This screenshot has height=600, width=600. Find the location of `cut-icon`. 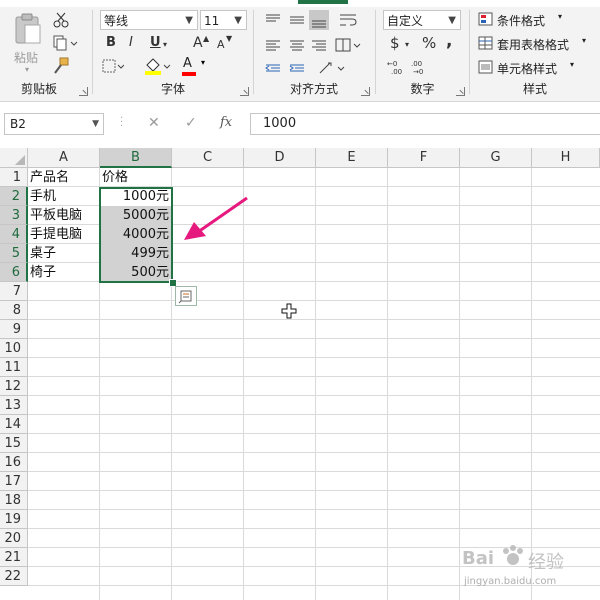

cut-icon is located at coordinates (61, 20).